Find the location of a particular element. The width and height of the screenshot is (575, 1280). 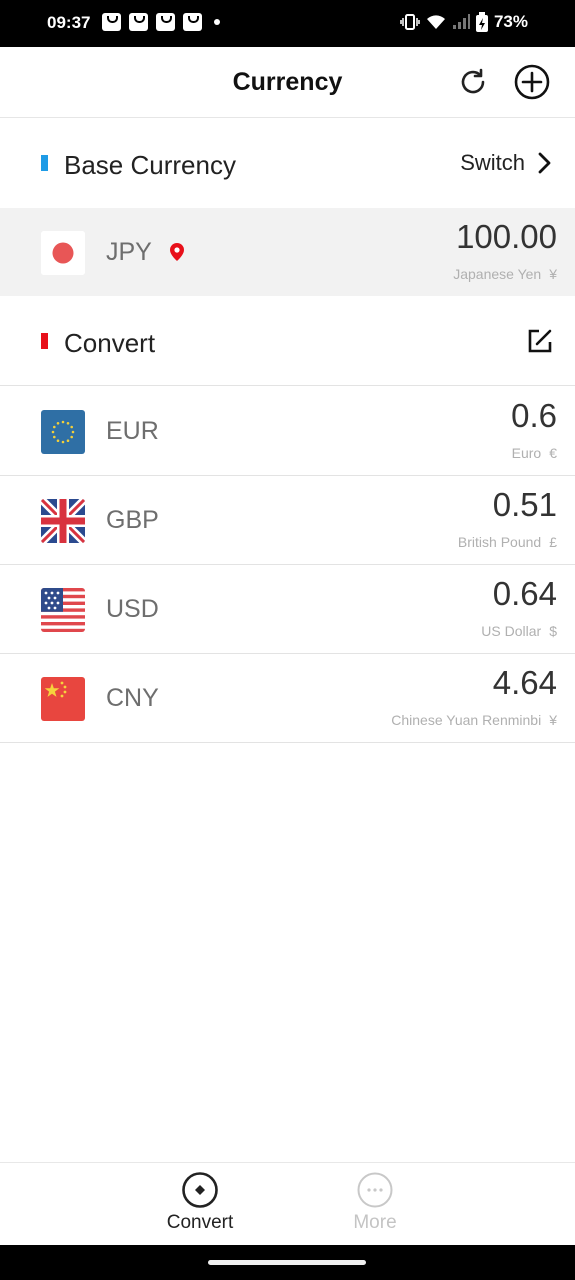

currency-code: JPY is located at coordinates (129, 252).